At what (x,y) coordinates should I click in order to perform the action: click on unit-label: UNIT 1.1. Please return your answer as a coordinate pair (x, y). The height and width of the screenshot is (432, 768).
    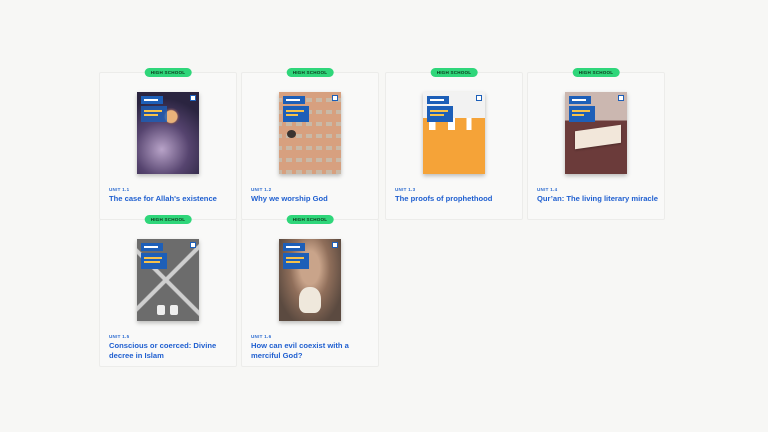
    Looking at the image, I should click on (119, 189).